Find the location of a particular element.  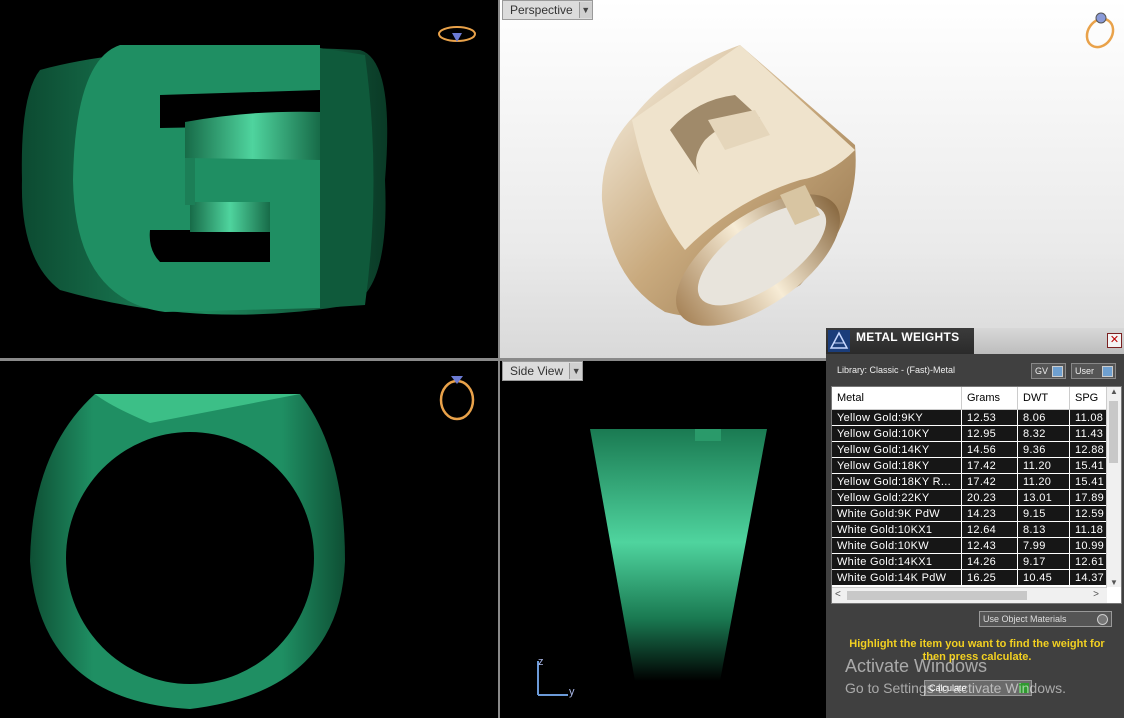

cell-dwt: 8.32 is located at coordinates (1043, 433).